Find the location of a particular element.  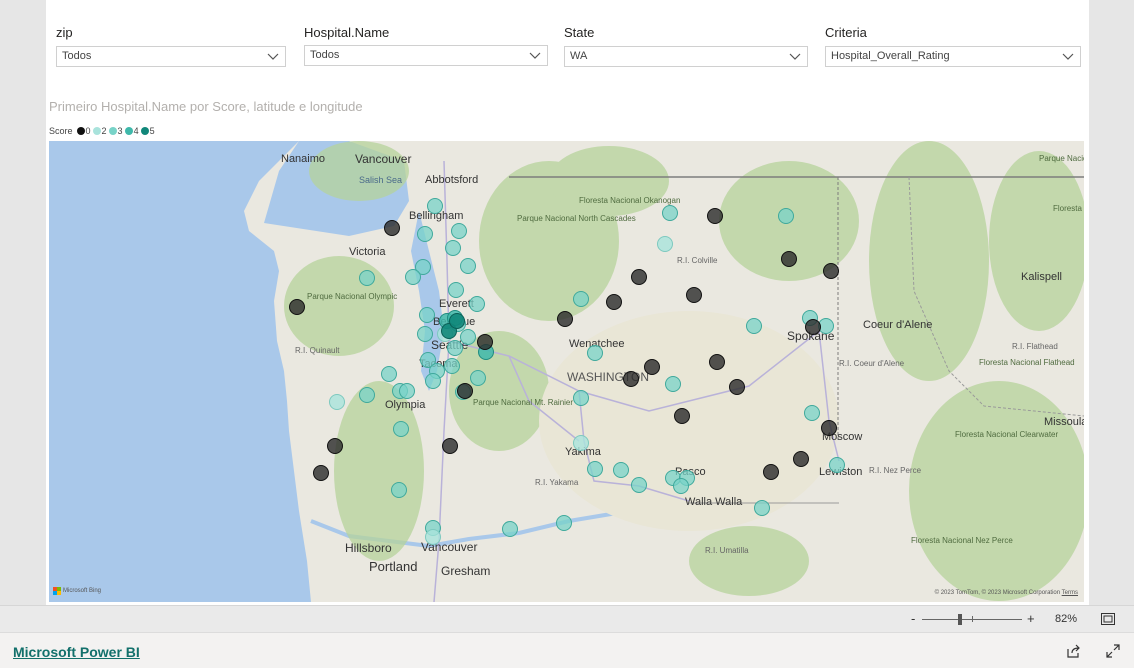

criteria-dropdown: Hospital_Overall_Rating is located at coordinates (953, 56).